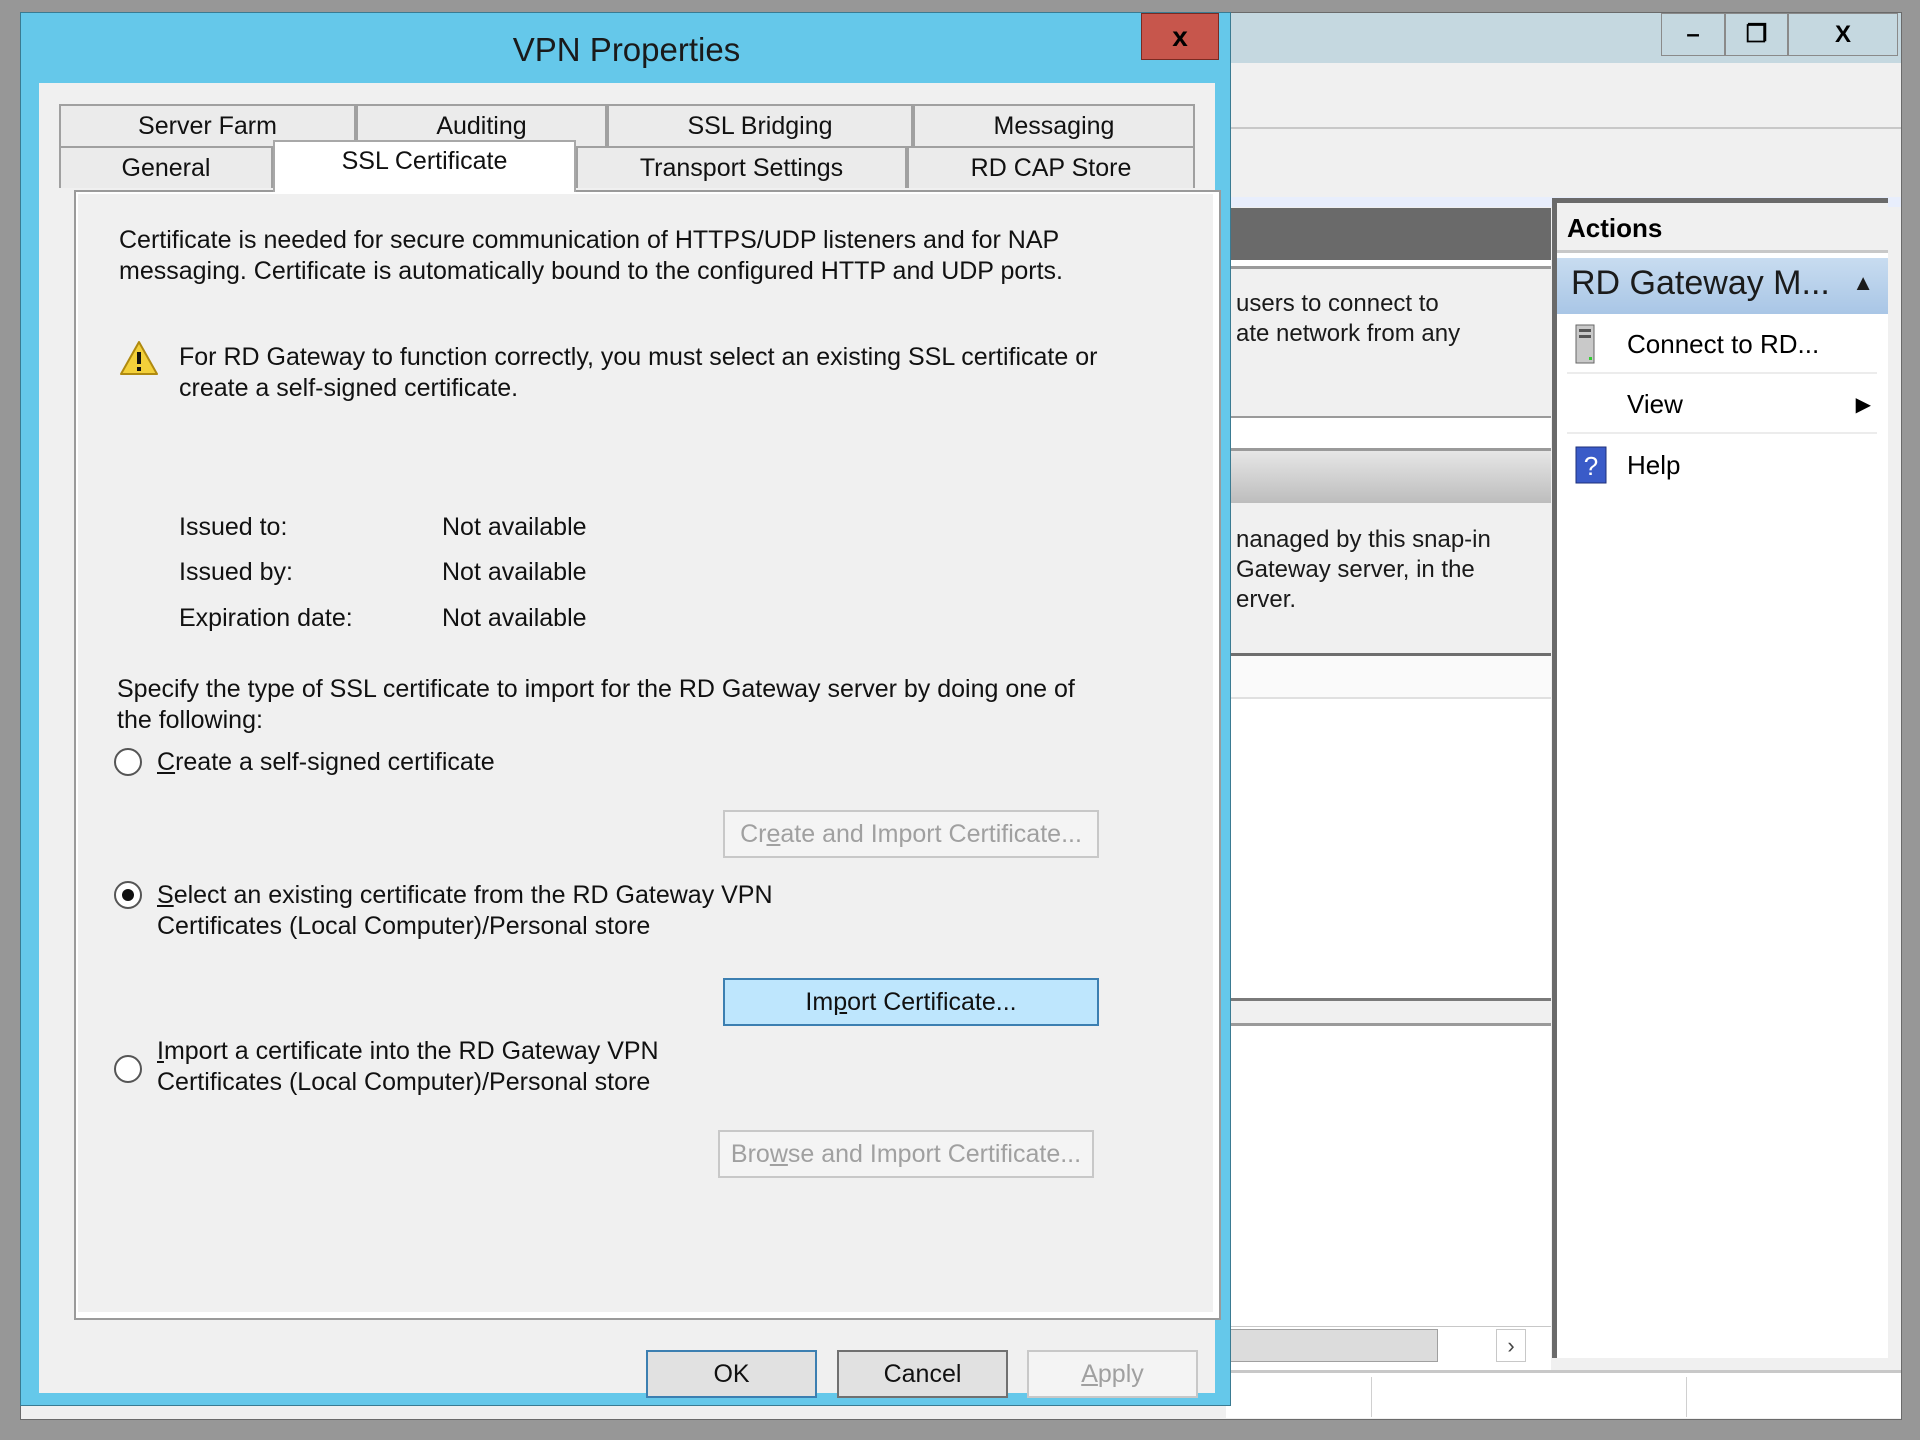 The height and width of the screenshot is (1440, 1920). I want to click on chevron-right-icon: ›, so click(1511, 1345).